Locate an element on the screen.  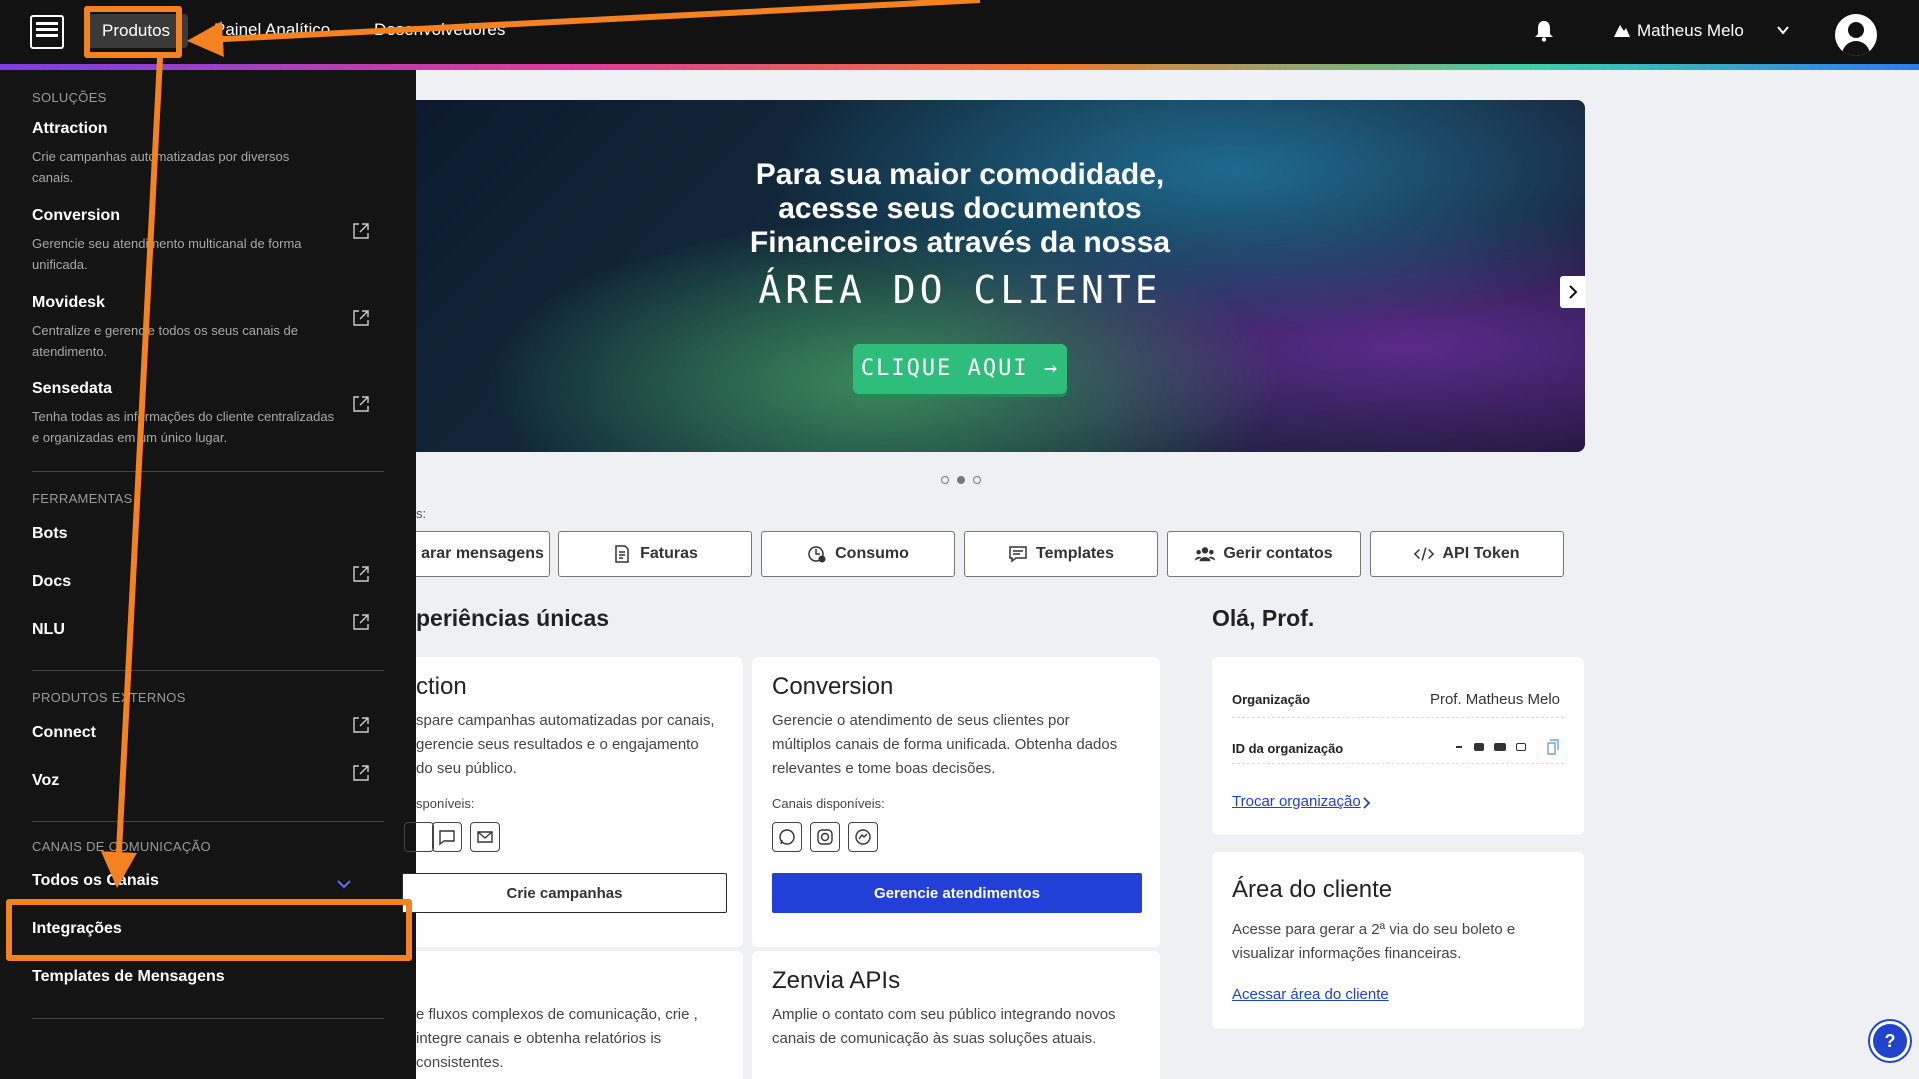
org-id-label: ID da organização is located at coordinates (1288, 748).